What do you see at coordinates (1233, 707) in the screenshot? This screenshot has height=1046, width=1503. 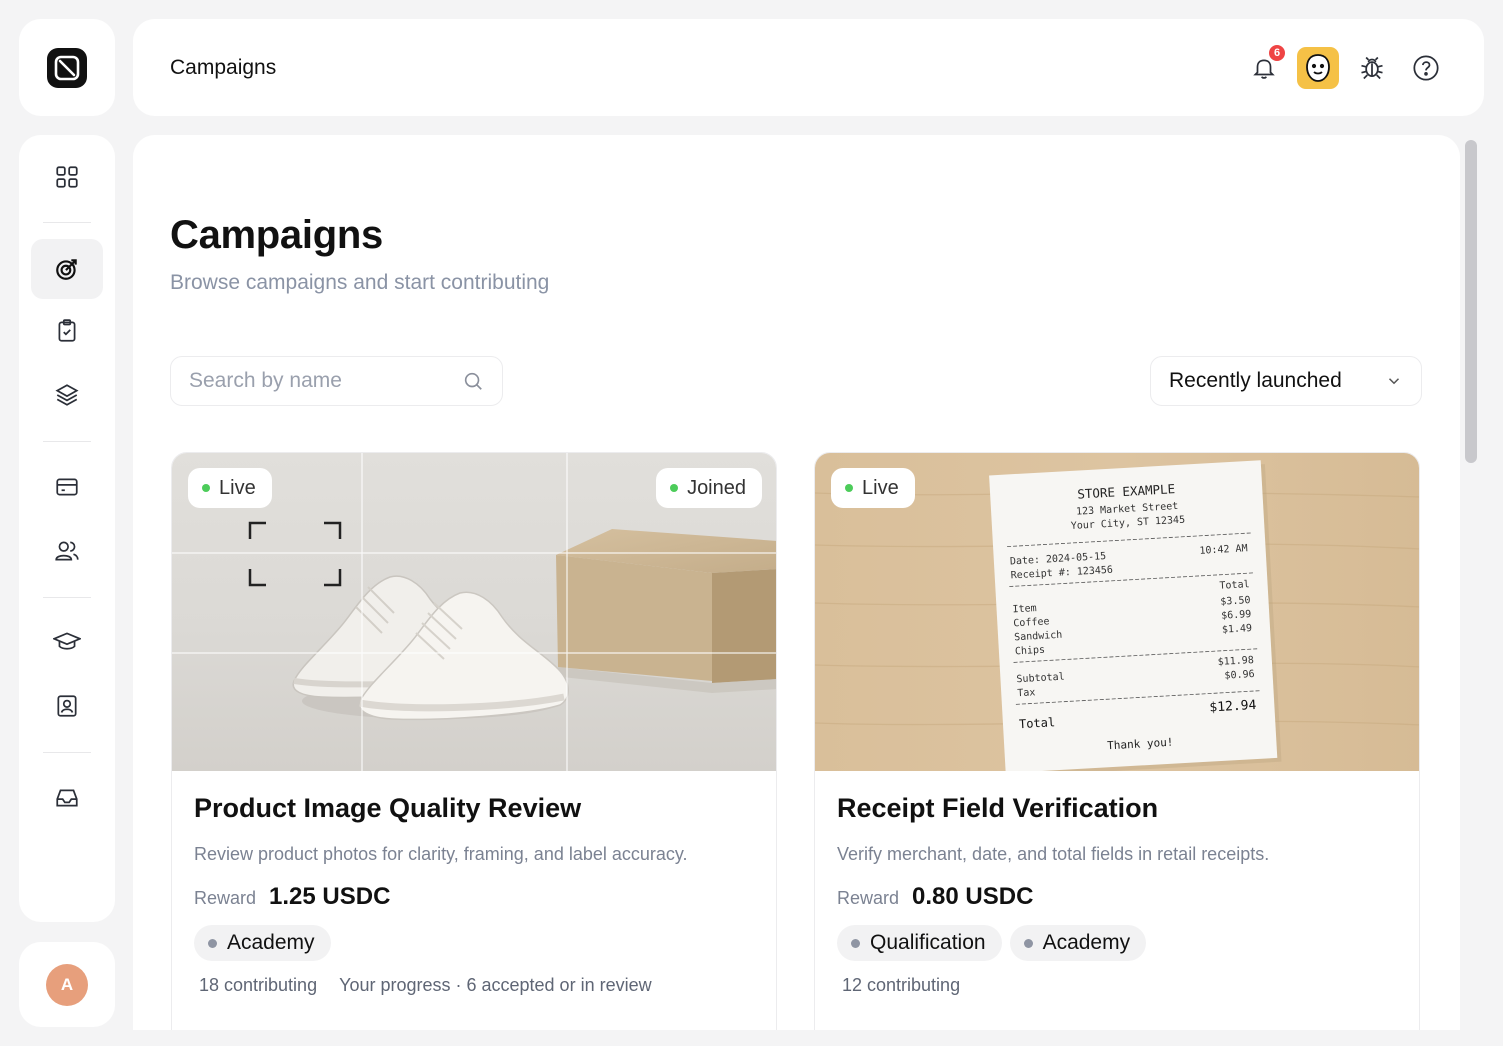 I see `receipt-total: $12.94` at bounding box center [1233, 707].